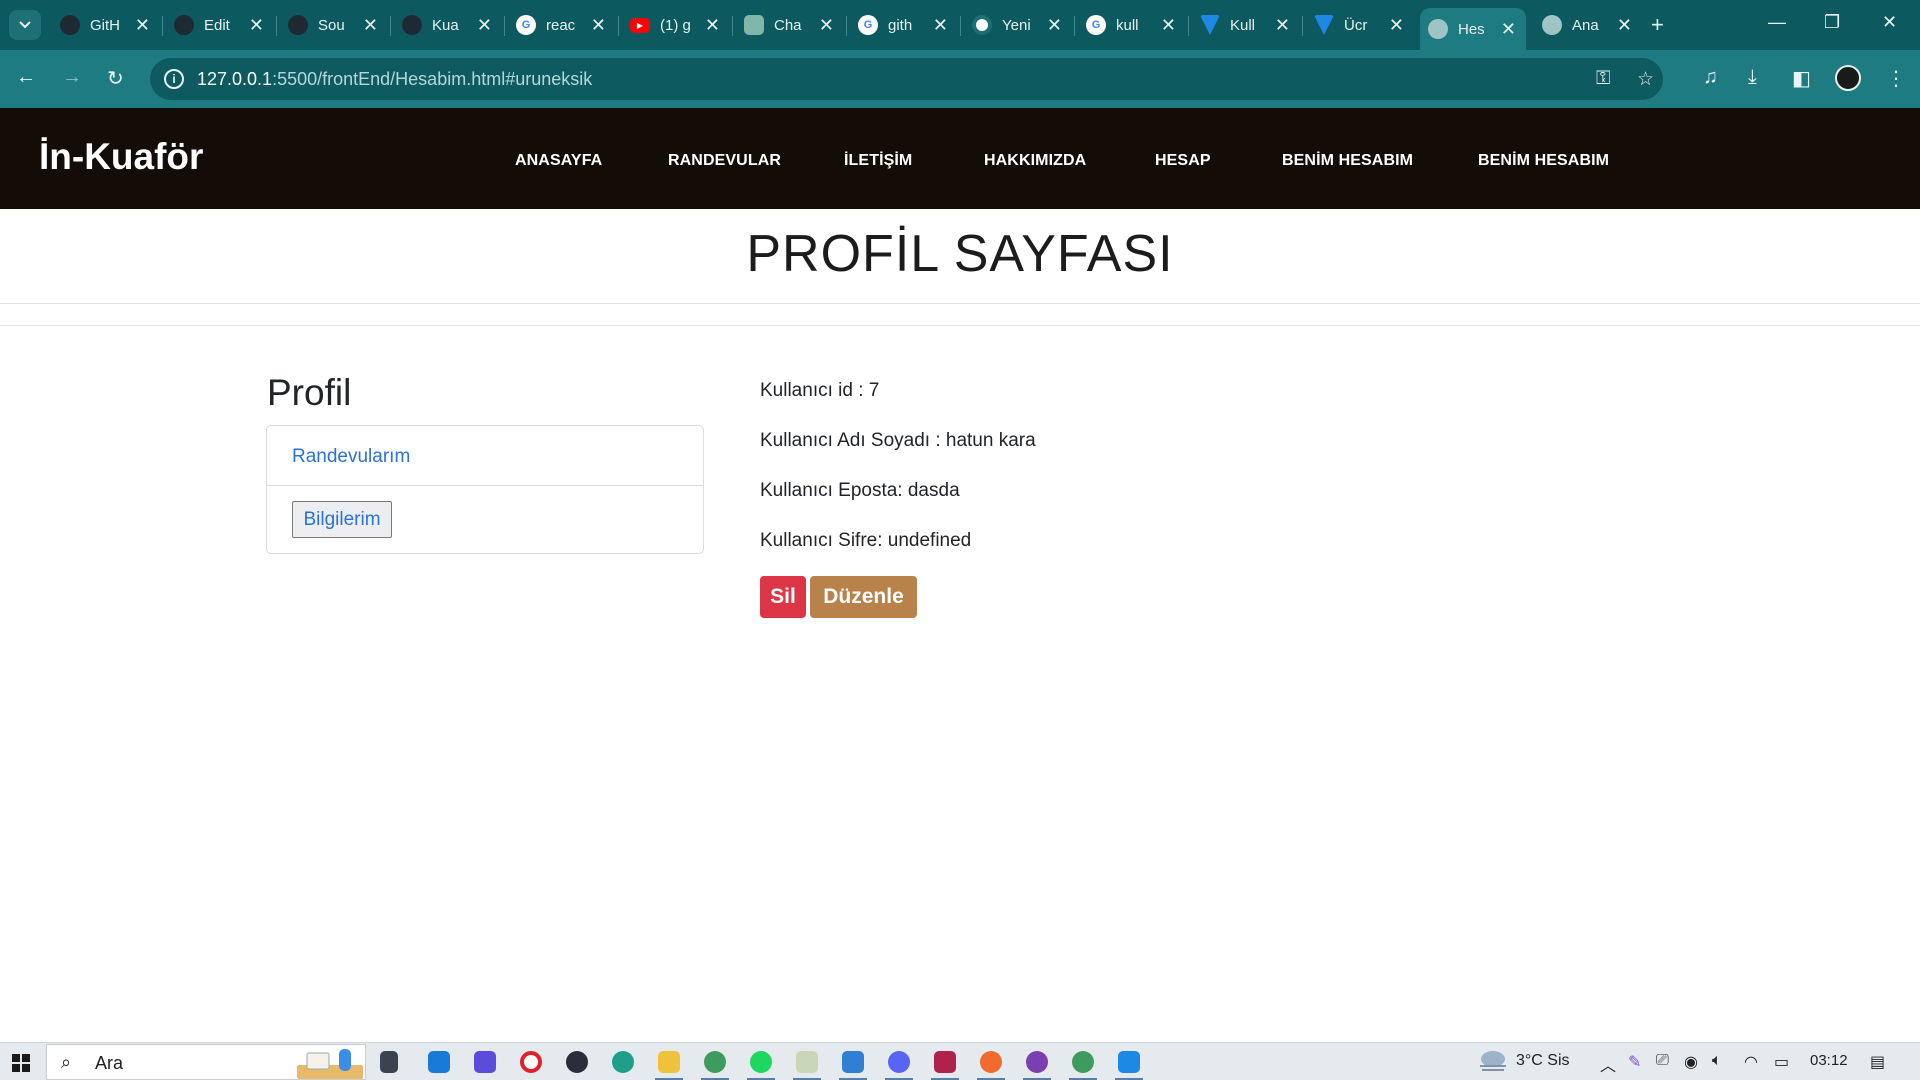 Image resolution: width=1920 pixels, height=1080 pixels. Describe the element at coordinates (1210, 25) in the screenshot. I see `vuetify-icon` at that location.